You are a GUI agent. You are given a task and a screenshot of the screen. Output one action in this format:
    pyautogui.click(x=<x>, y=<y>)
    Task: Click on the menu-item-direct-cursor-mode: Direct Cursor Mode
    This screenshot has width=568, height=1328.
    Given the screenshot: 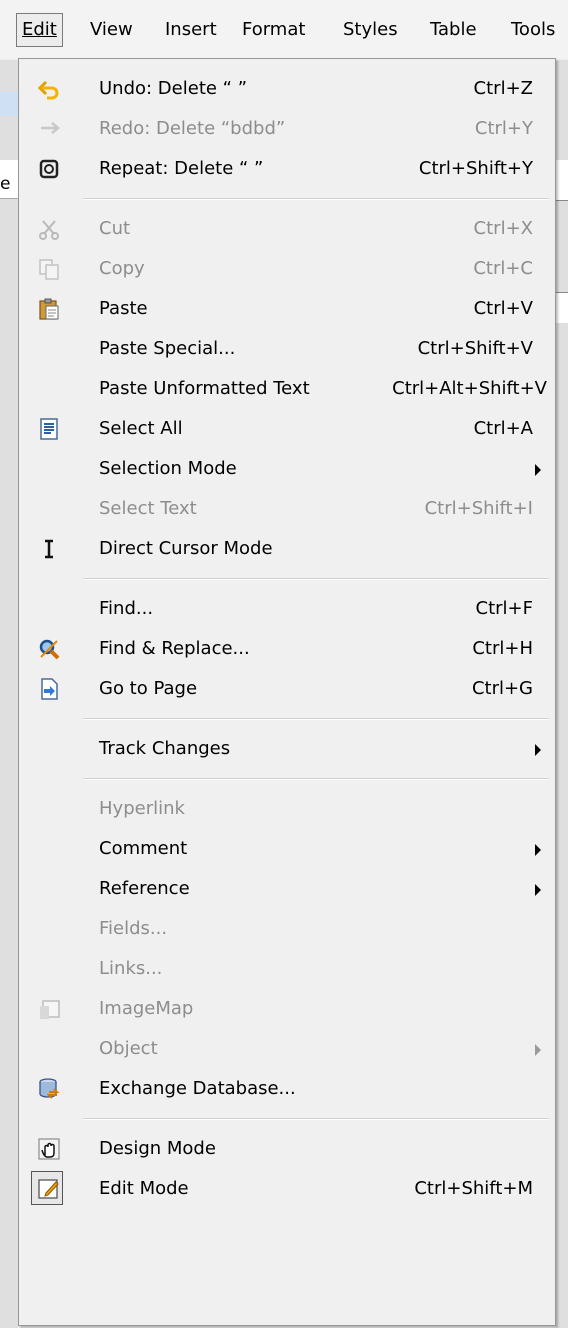 What is the action you would take?
    pyautogui.click(x=287, y=549)
    